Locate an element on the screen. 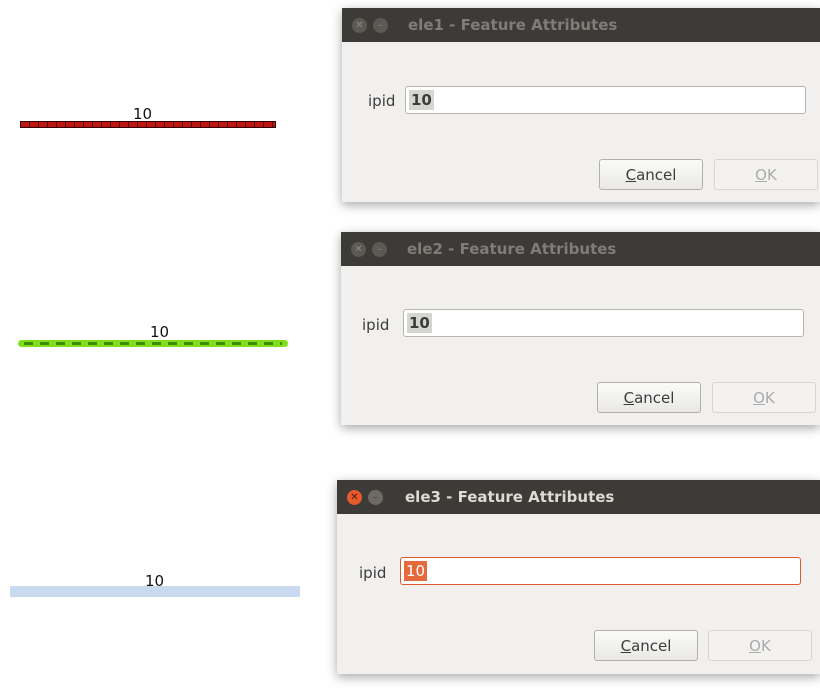 The width and height of the screenshot is (820, 696). dialog-title: ele1 - Feature Attributes is located at coordinates (513, 25).